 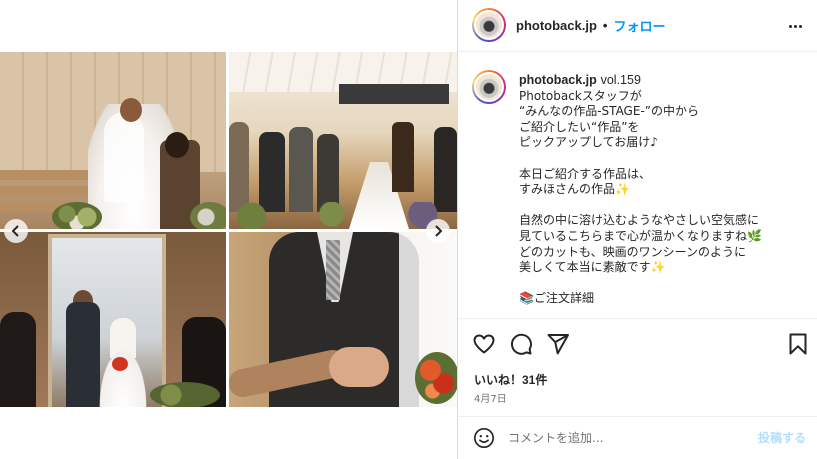 What do you see at coordinates (484, 438) in the screenshot?
I see `emoji-icon` at bounding box center [484, 438].